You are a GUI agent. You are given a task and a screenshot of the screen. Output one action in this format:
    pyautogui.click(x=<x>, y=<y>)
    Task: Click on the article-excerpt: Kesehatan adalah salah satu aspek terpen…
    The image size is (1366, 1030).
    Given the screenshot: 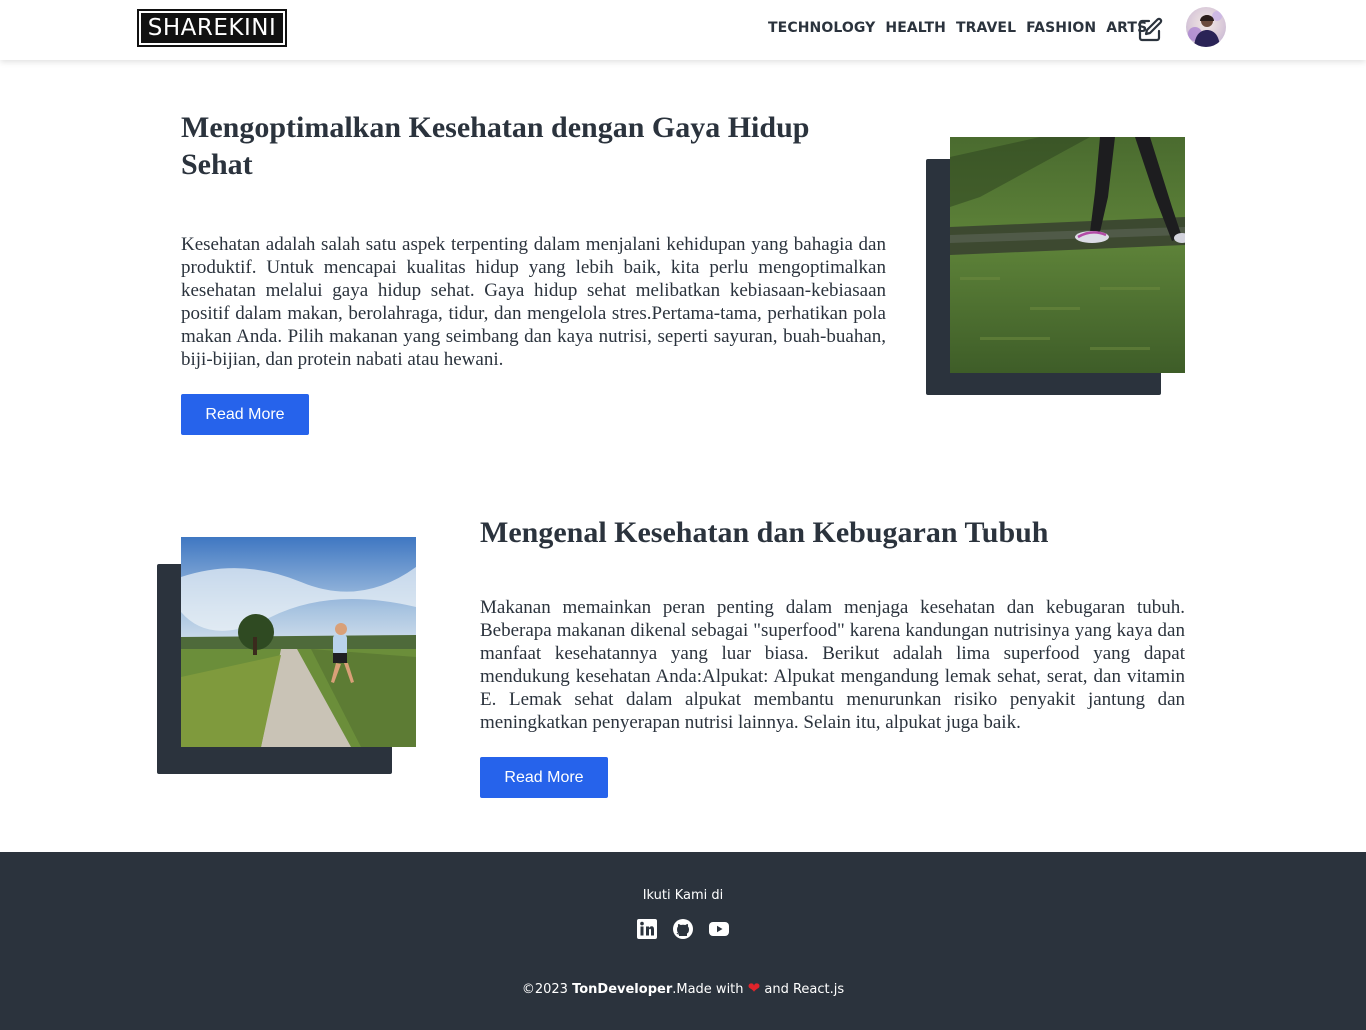 What is the action you would take?
    pyautogui.click(x=533, y=302)
    